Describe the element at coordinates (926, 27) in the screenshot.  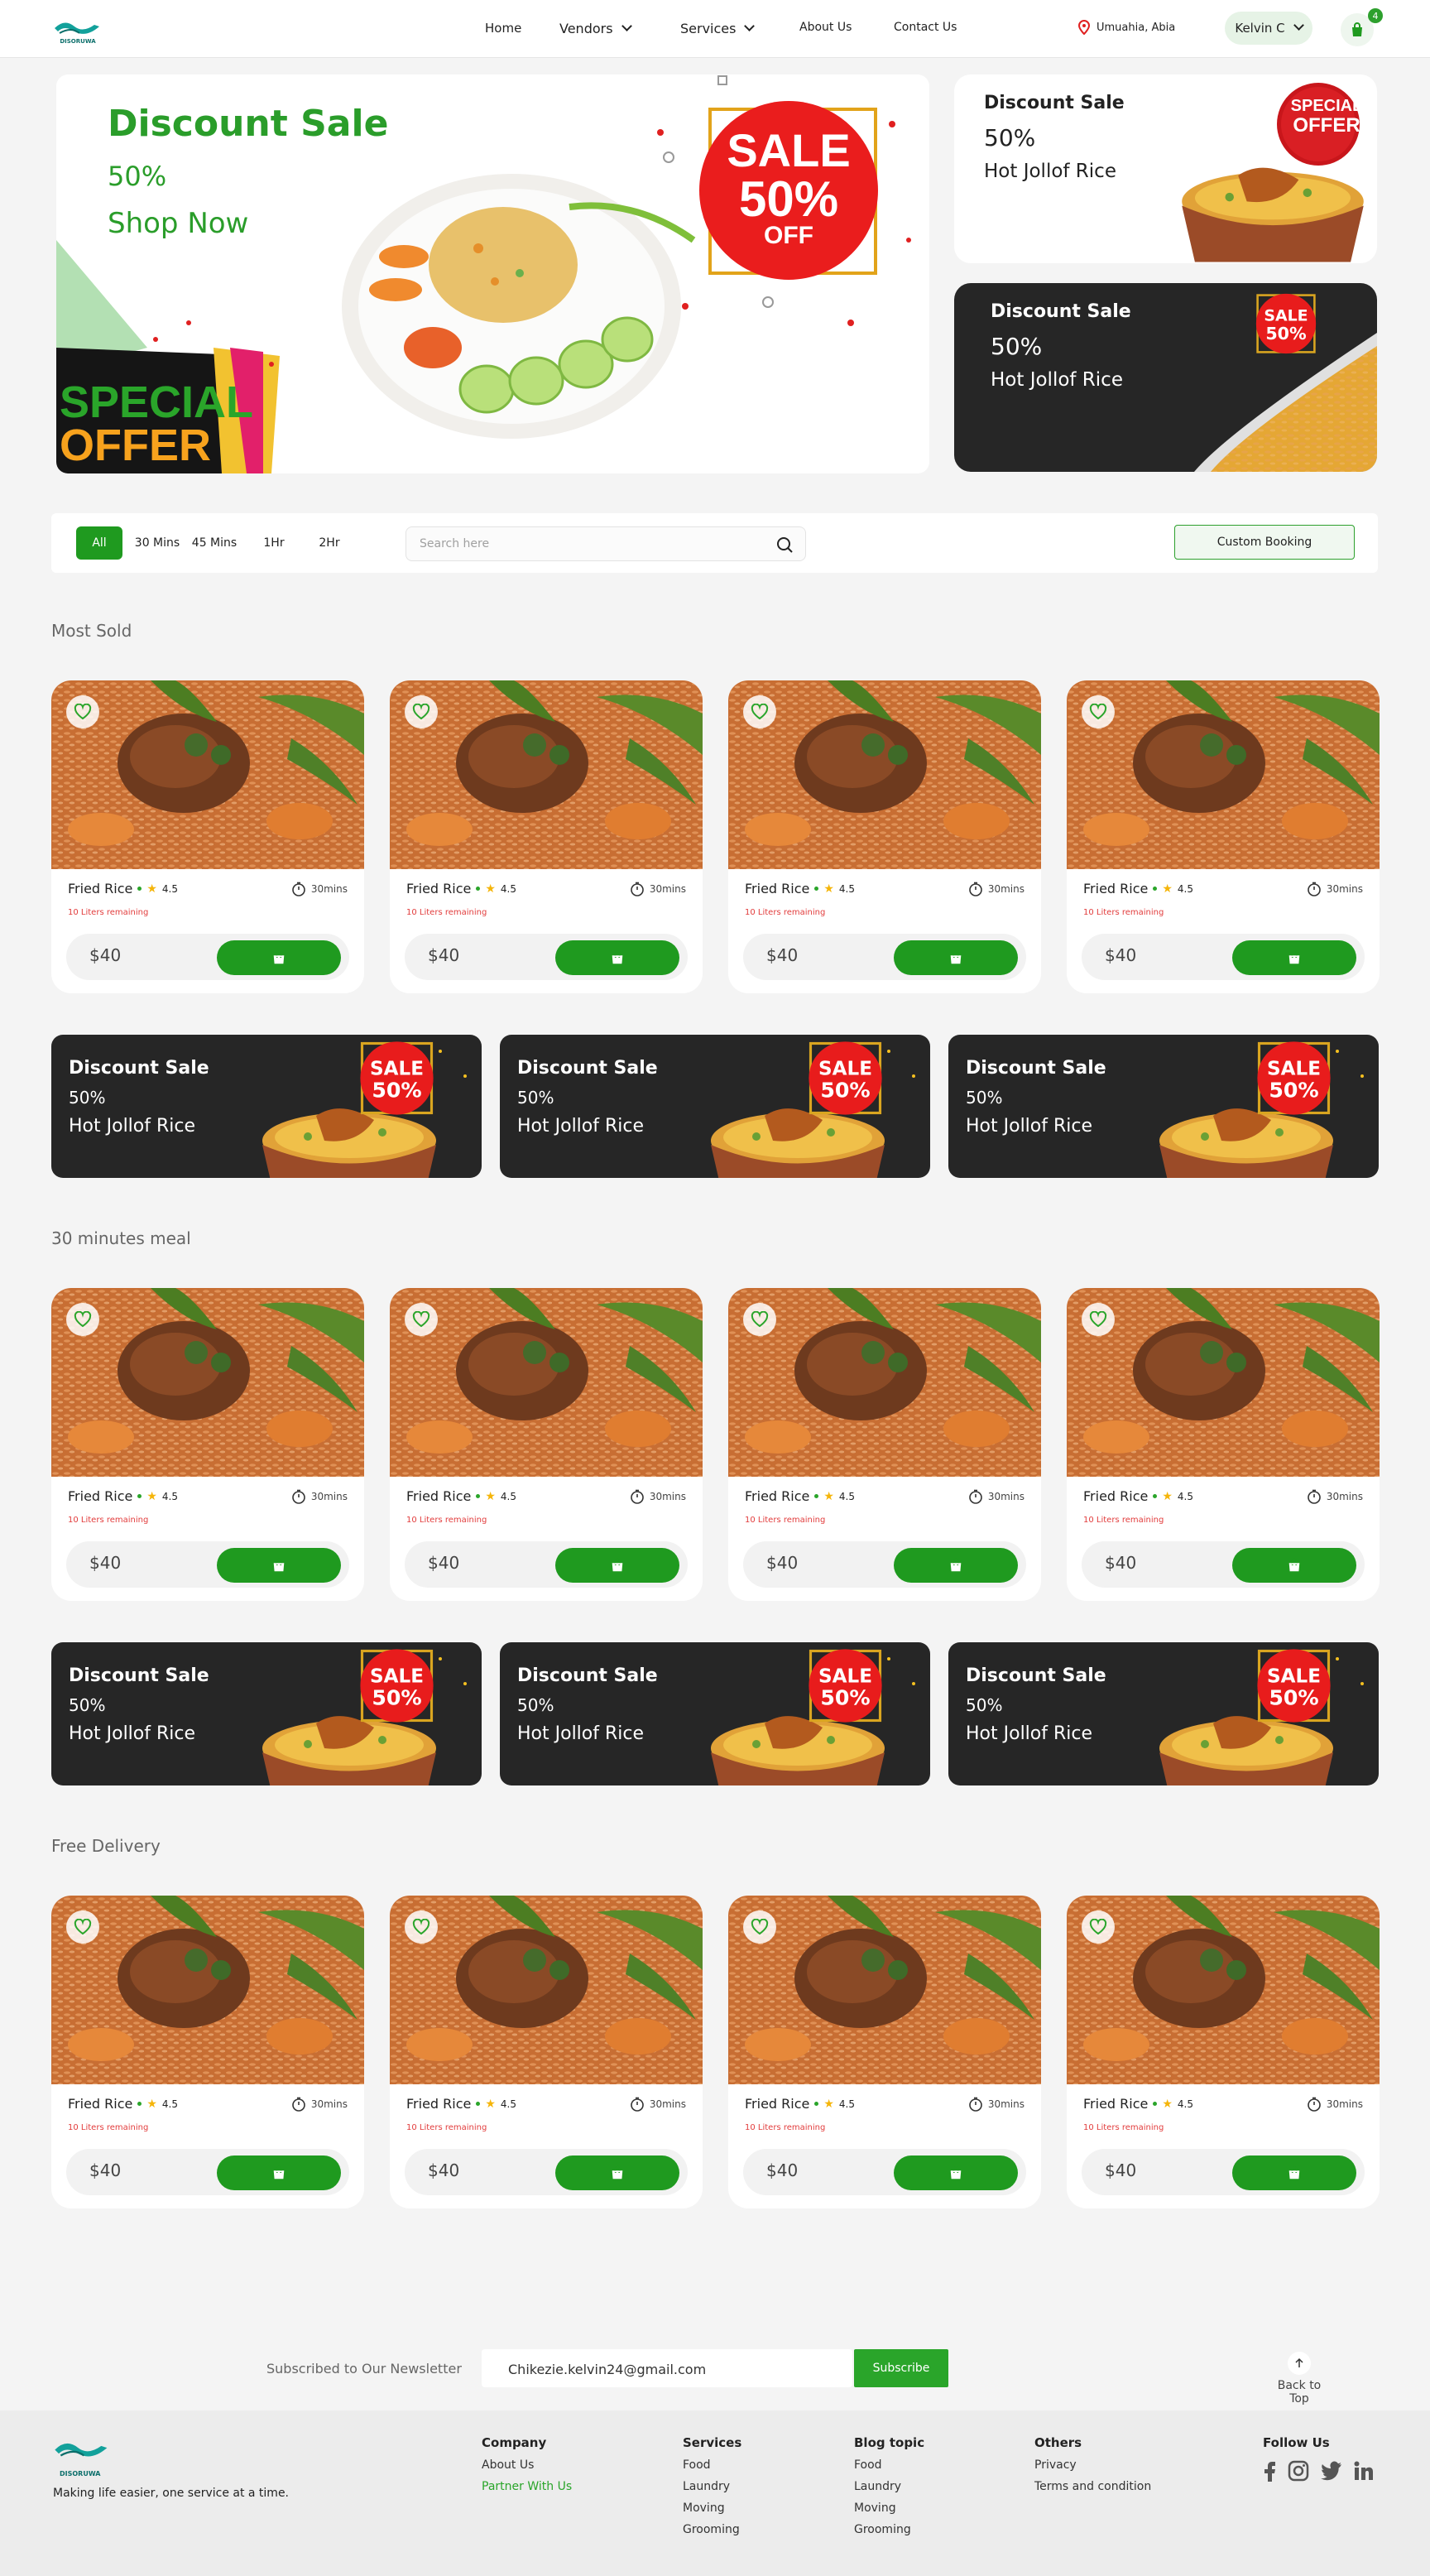
I see `nav-contact-us: Contact Us` at that location.